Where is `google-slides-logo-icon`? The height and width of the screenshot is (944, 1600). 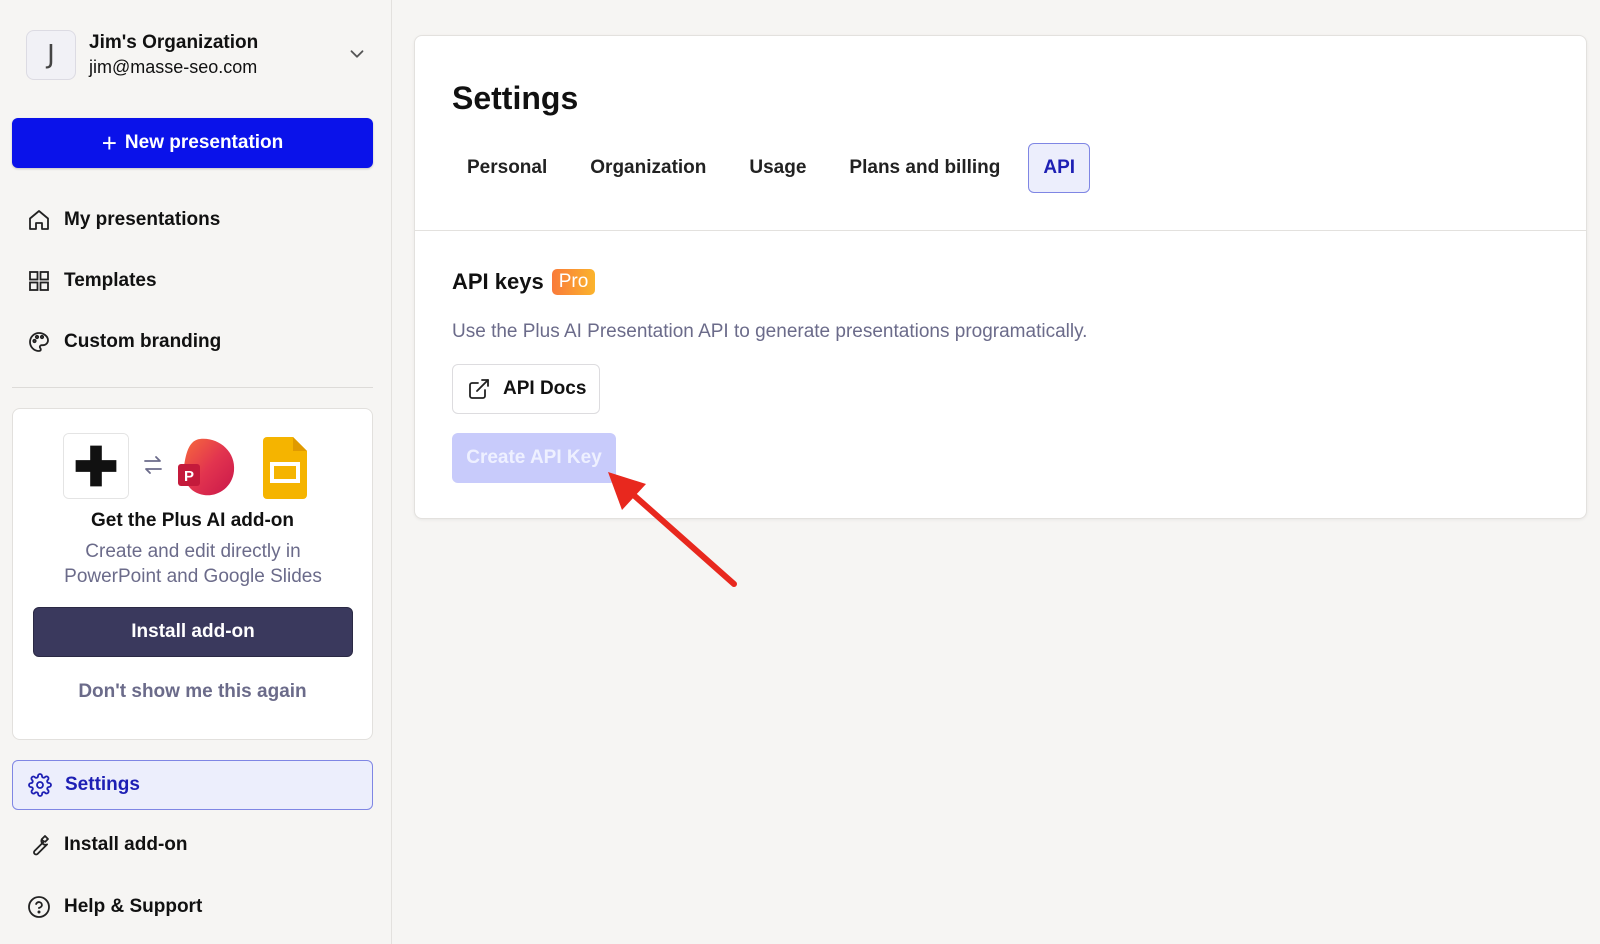
google-slides-logo-icon is located at coordinates (285, 468).